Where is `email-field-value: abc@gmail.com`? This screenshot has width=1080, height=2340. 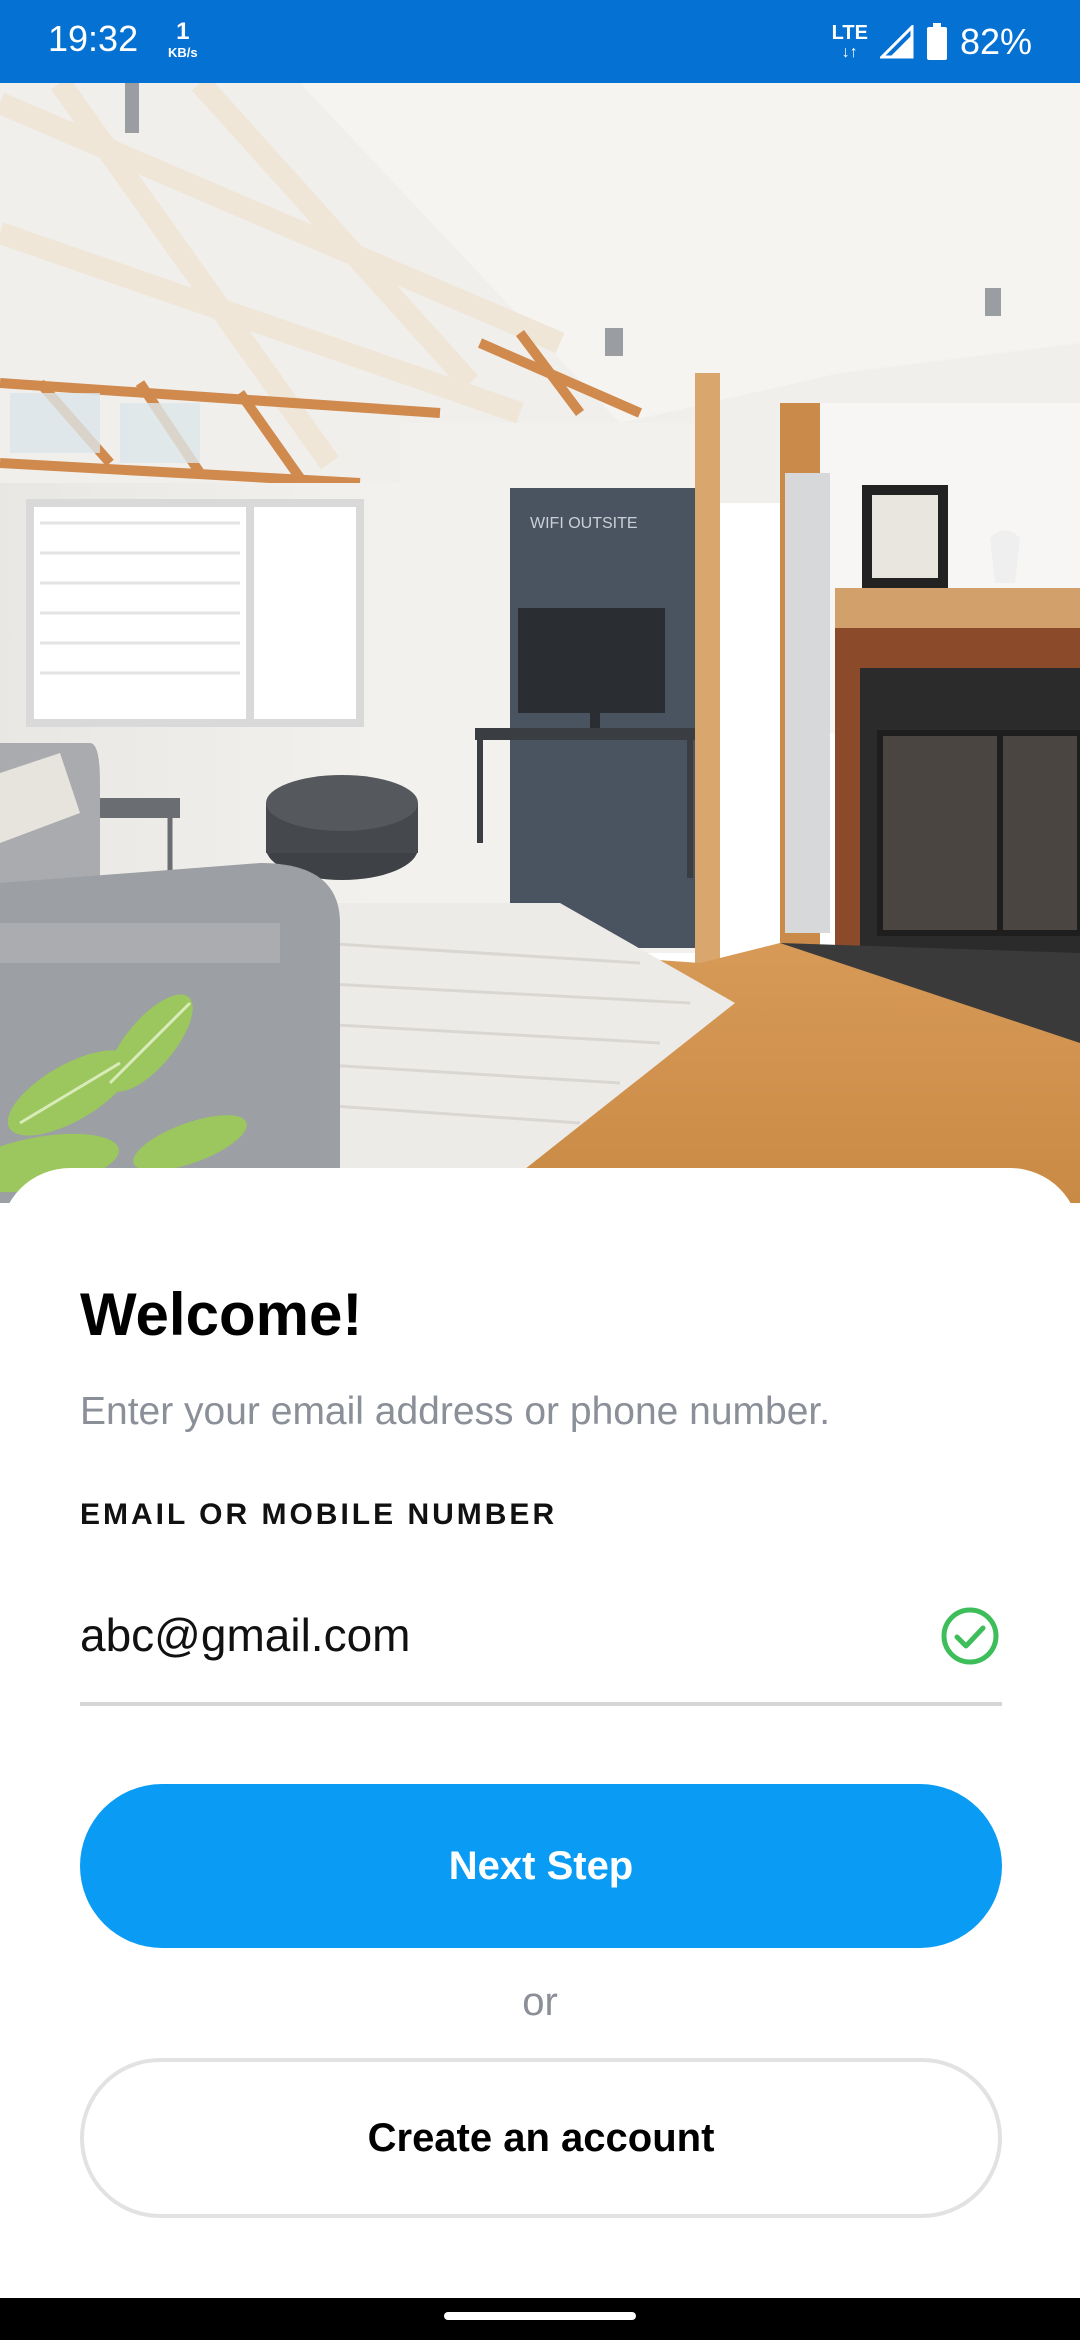 email-field-value: abc@gmail.com is located at coordinates (245, 1635).